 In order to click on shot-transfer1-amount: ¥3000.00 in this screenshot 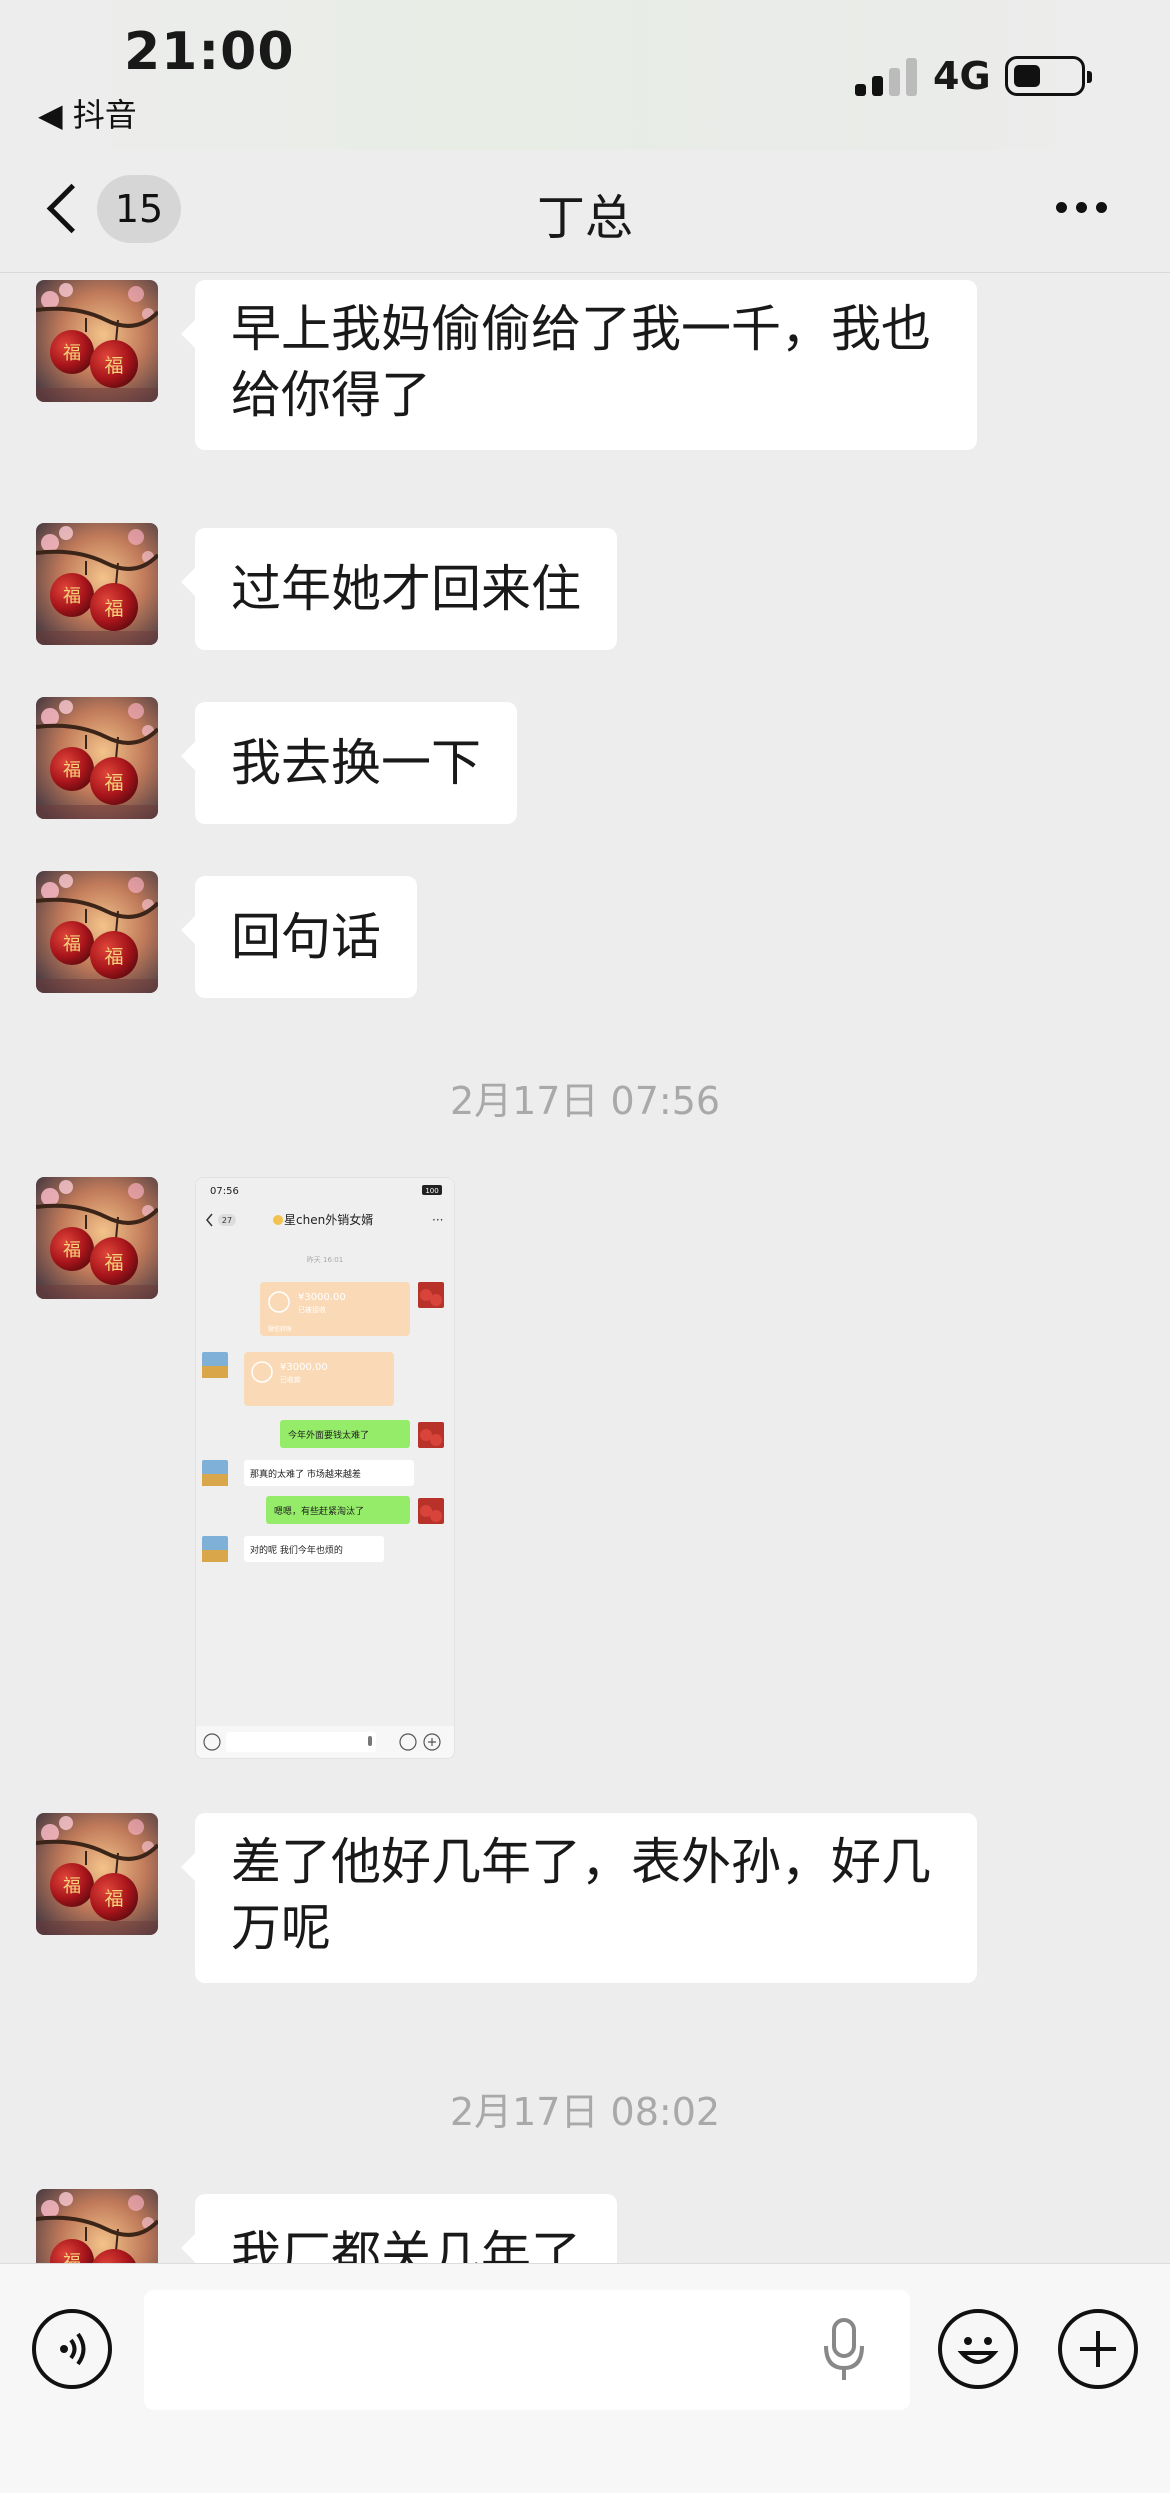, I will do `click(322, 1297)`.